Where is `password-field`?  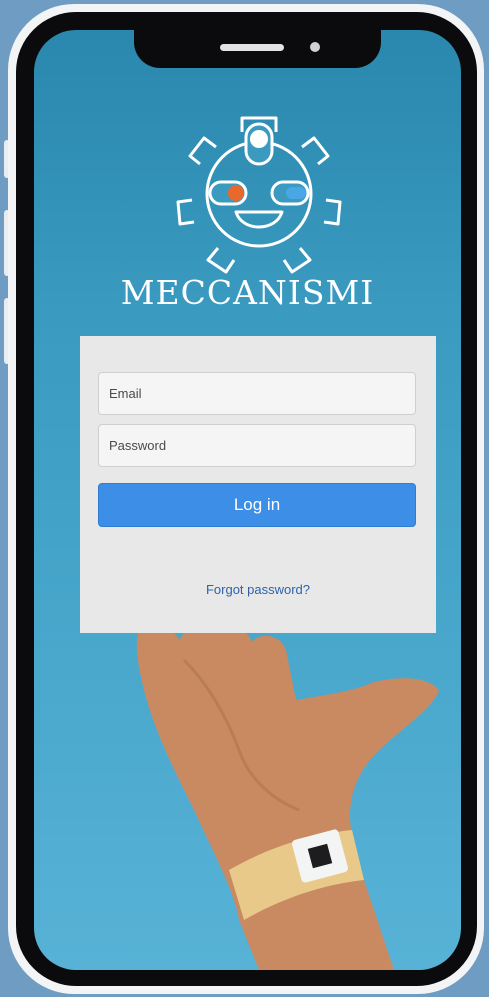
password-field is located at coordinates (257, 445).